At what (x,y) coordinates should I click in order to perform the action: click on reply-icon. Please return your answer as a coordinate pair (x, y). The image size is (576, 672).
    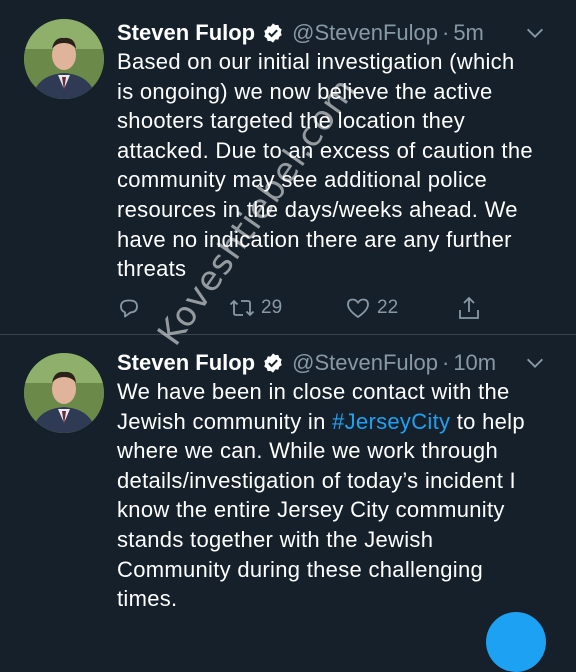
    Looking at the image, I should click on (129, 308).